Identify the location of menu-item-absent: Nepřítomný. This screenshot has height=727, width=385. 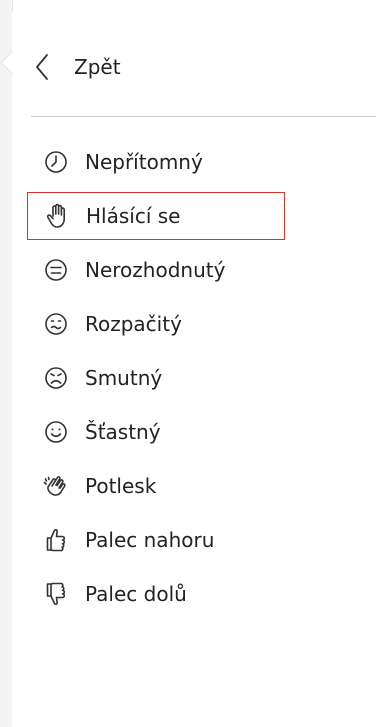
(156, 162).